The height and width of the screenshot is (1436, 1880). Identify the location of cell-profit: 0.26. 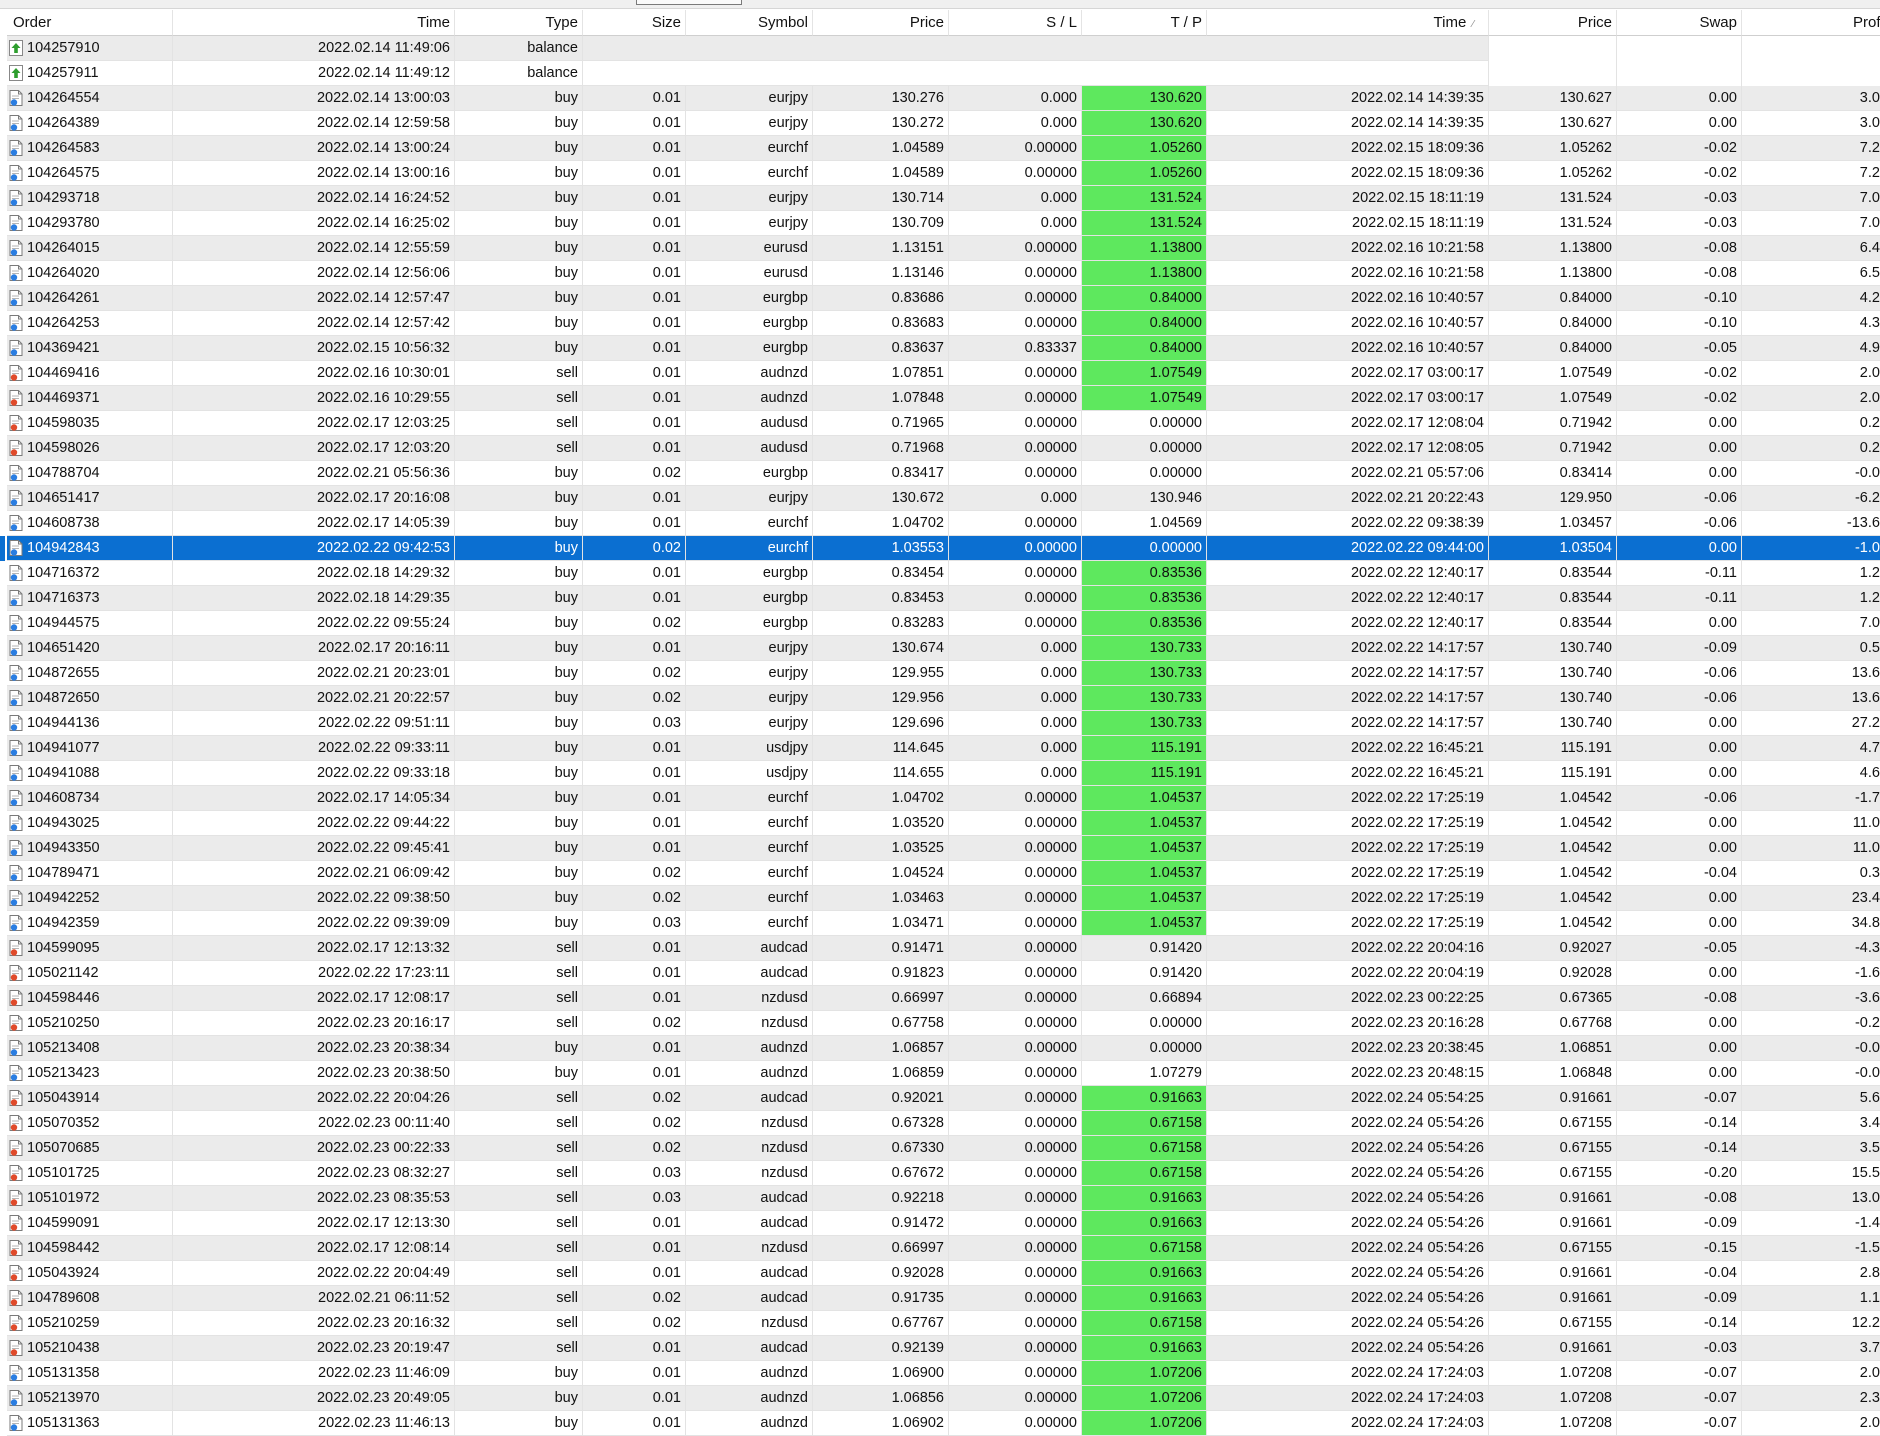
(1811, 448).